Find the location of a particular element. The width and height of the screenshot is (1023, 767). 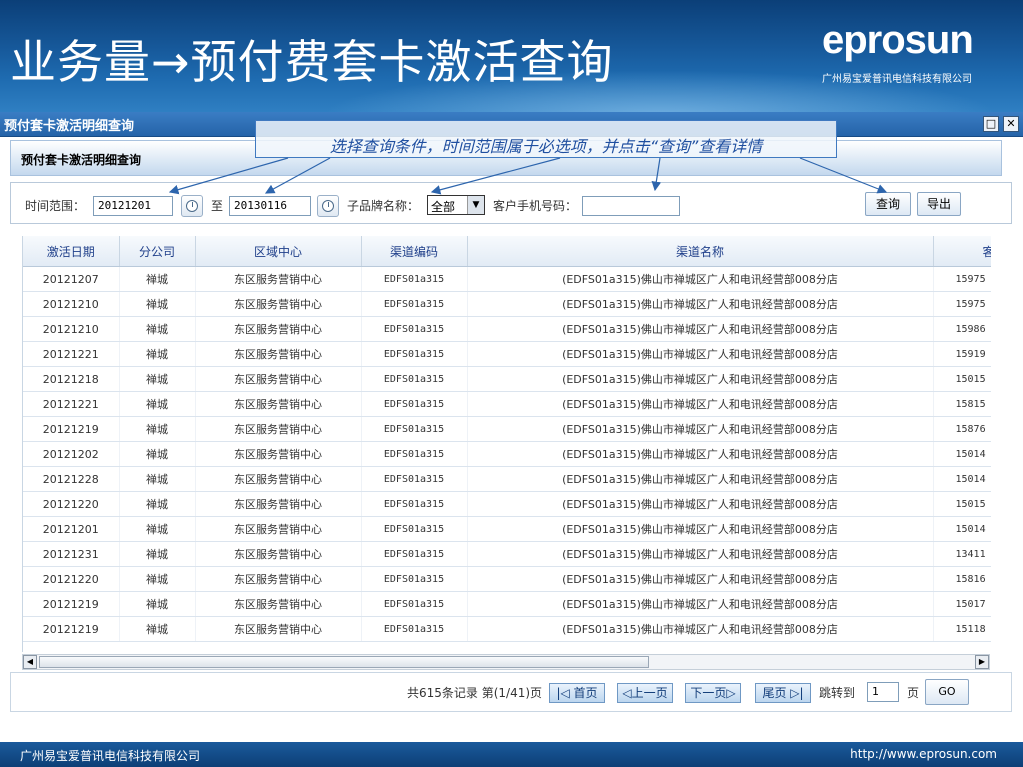

slide-title: 业务量→预付费套卡激活查询 is located at coordinates (312, 62).